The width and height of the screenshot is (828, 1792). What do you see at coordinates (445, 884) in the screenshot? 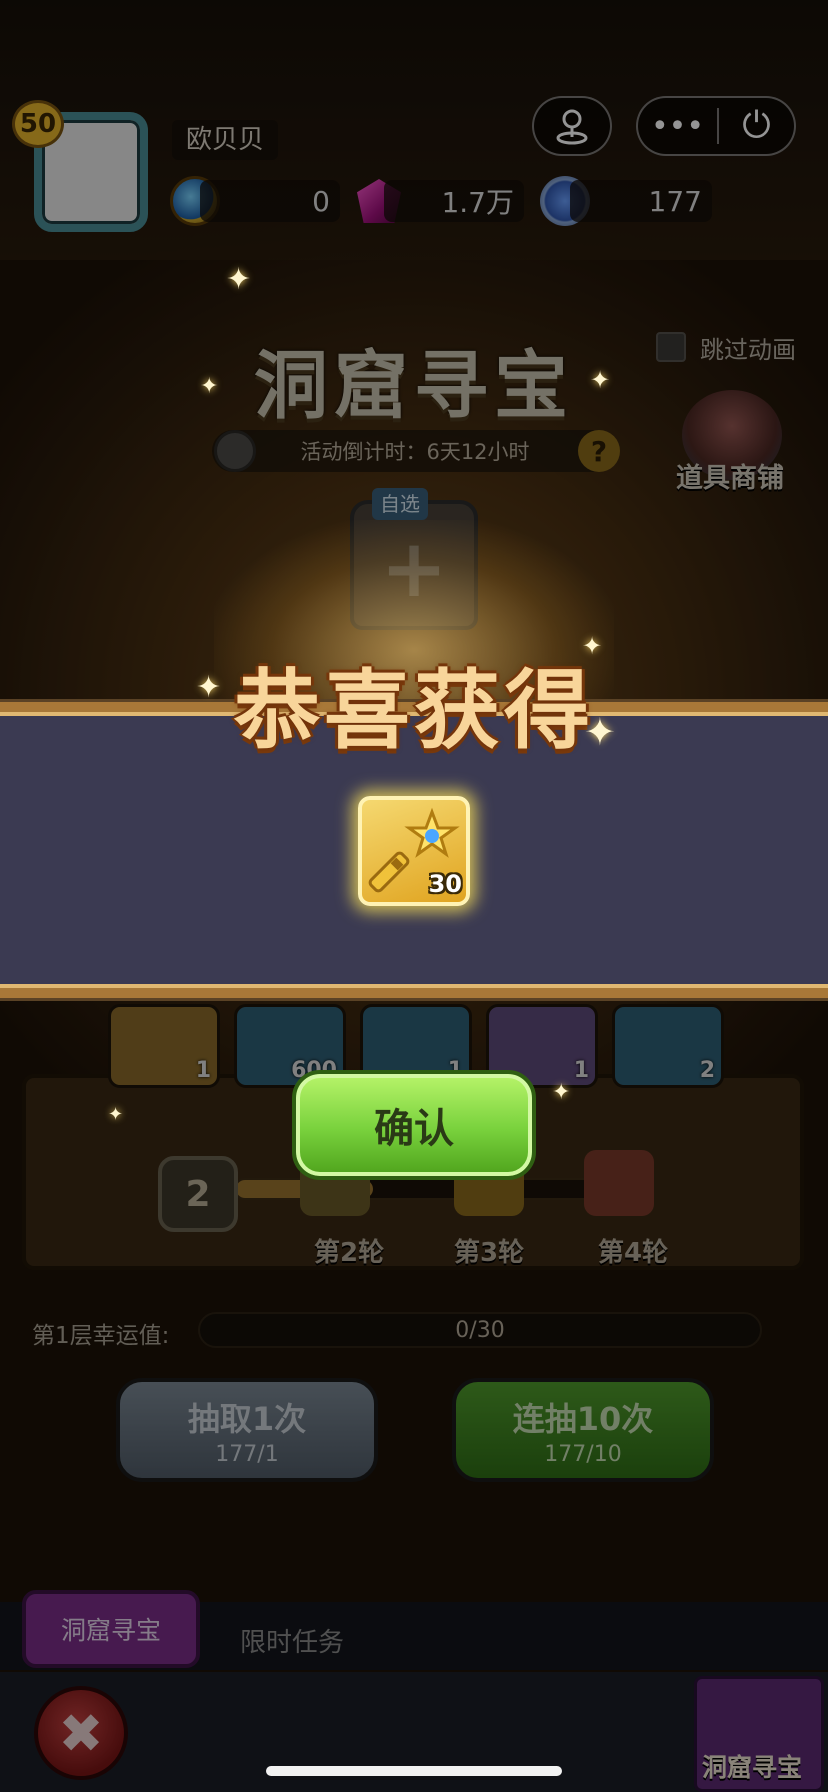
I see `reward-qty: 30` at bounding box center [445, 884].